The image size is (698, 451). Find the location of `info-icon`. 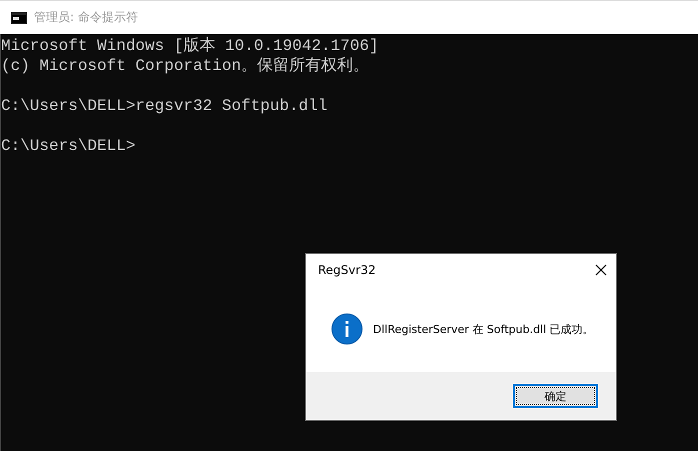

info-icon is located at coordinates (347, 329).